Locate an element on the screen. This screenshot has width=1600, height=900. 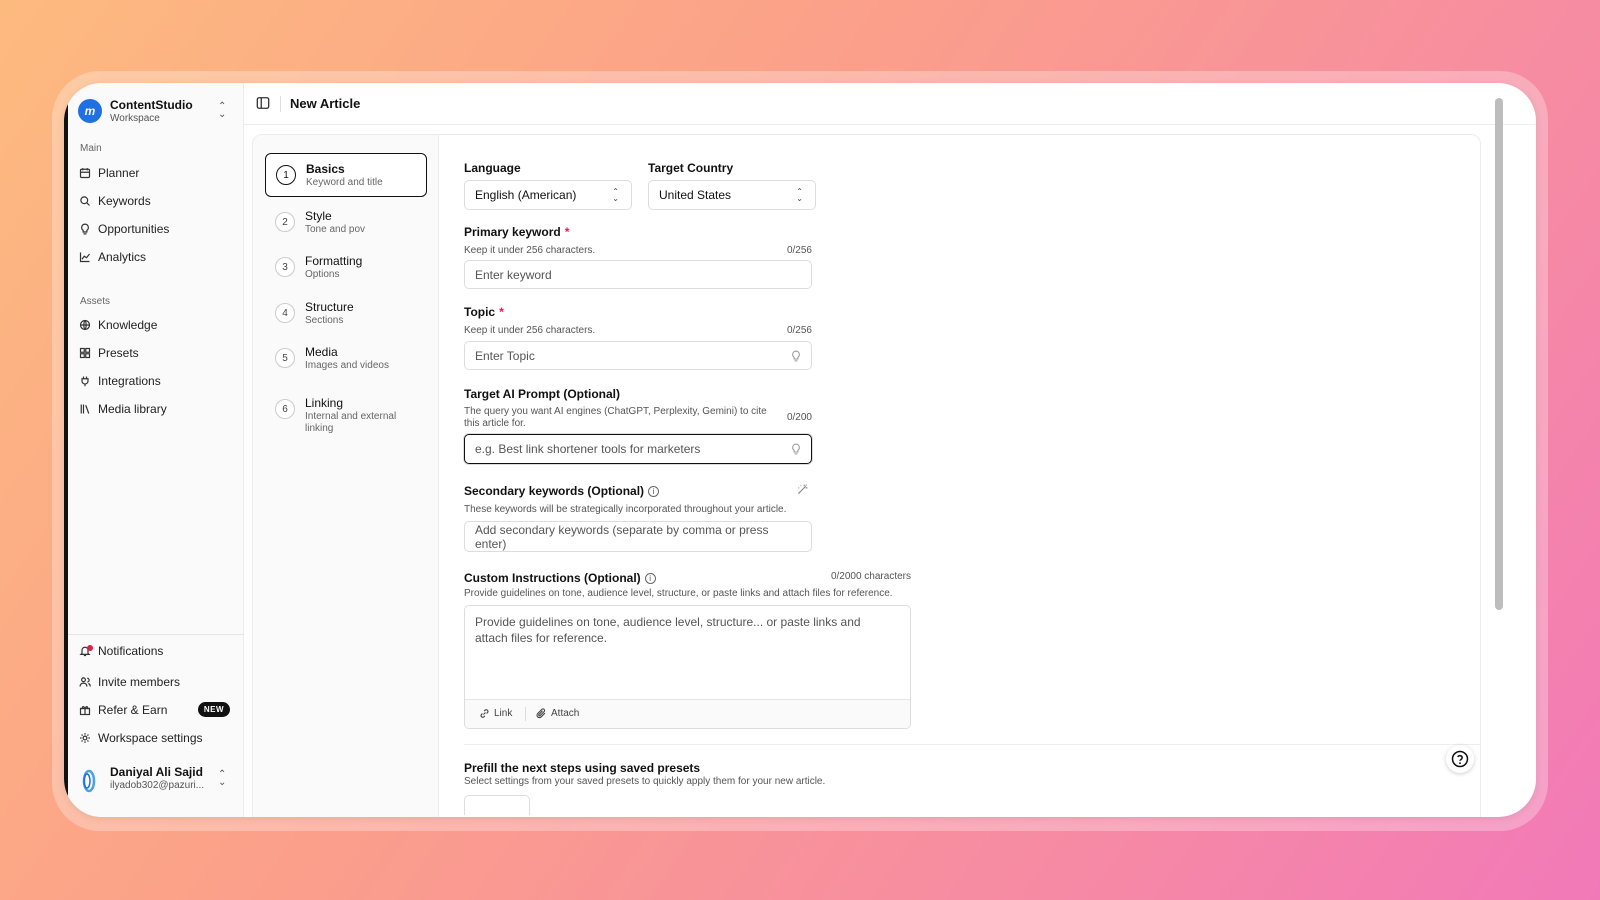
section-label-main: Main is located at coordinates (91, 148).